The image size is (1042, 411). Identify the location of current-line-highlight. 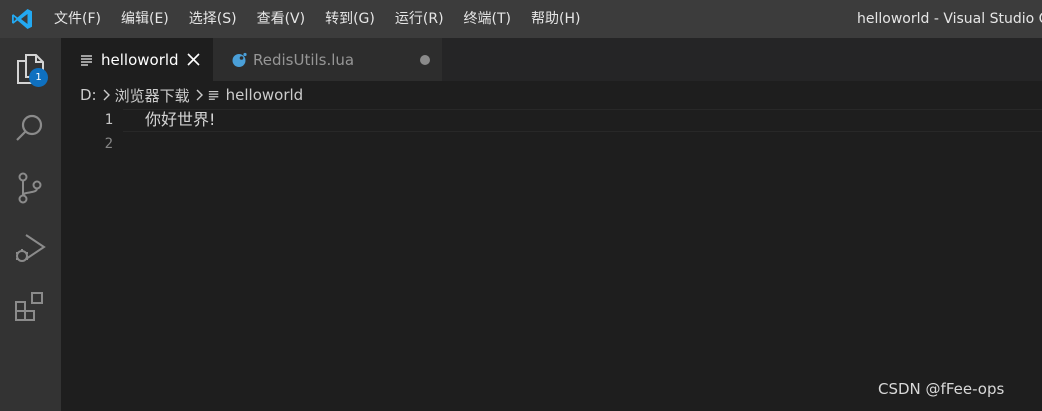
(582, 120).